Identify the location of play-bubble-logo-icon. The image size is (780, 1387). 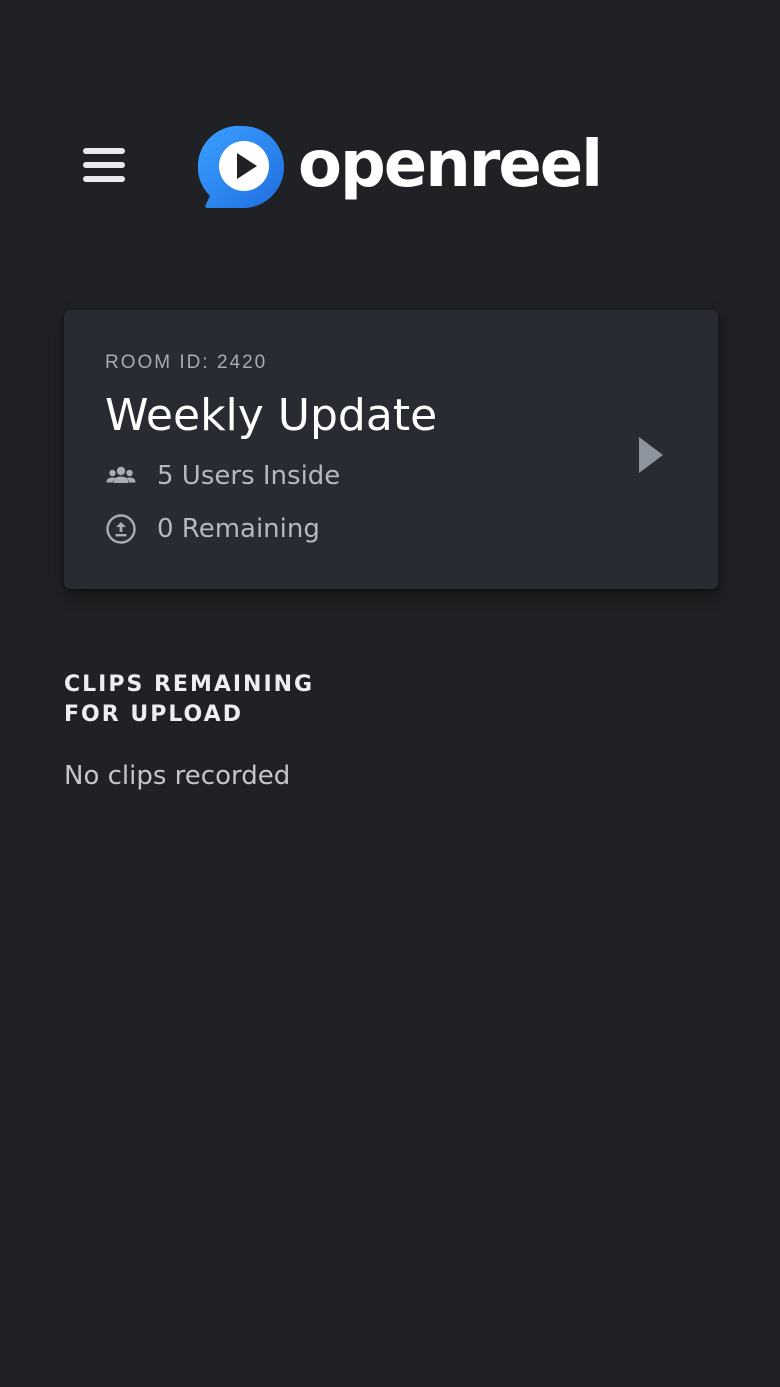
(241, 166).